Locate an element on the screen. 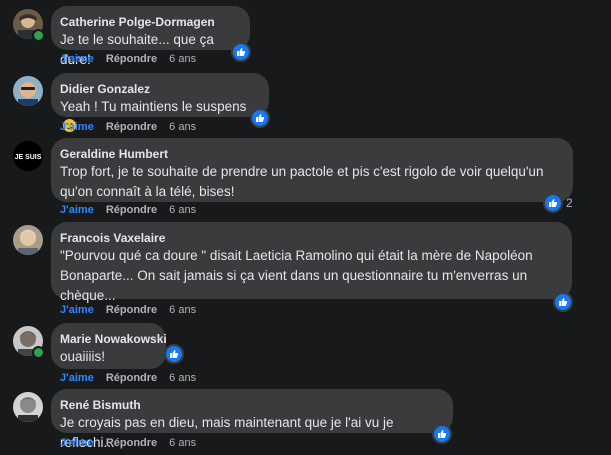  comment-author: Francois Vaxelaire is located at coordinates (310, 238).